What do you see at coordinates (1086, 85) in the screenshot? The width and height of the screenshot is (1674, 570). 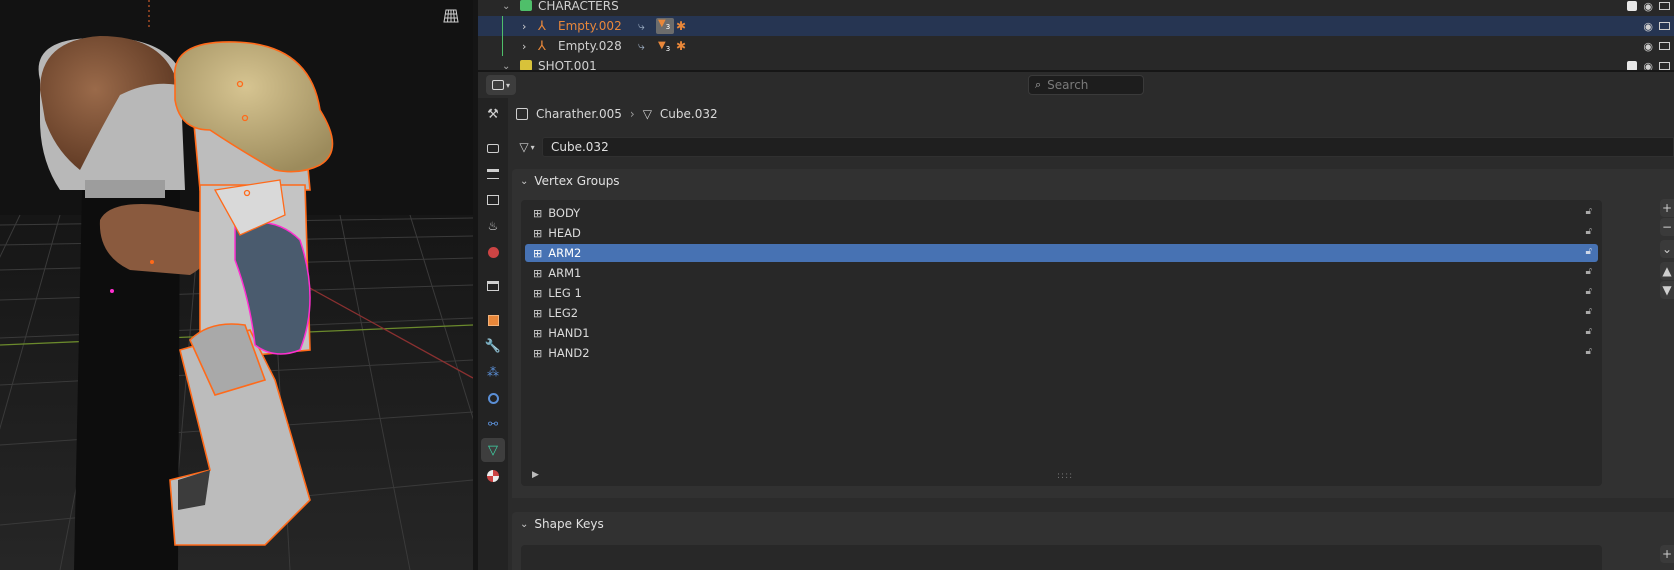 I see `search-input: ⌕ Search` at bounding box center [1086, 85].